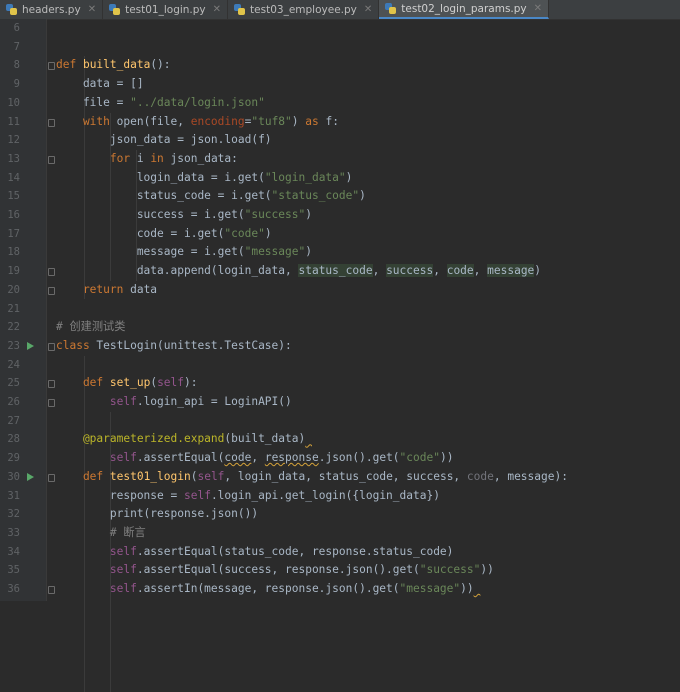 Image resolution: width=680 pixels, height=692 pixels. What do you see at coordinates (419, 458) in the screenshot?
I see `code-token: "code"` at bounding box center [419, 458].